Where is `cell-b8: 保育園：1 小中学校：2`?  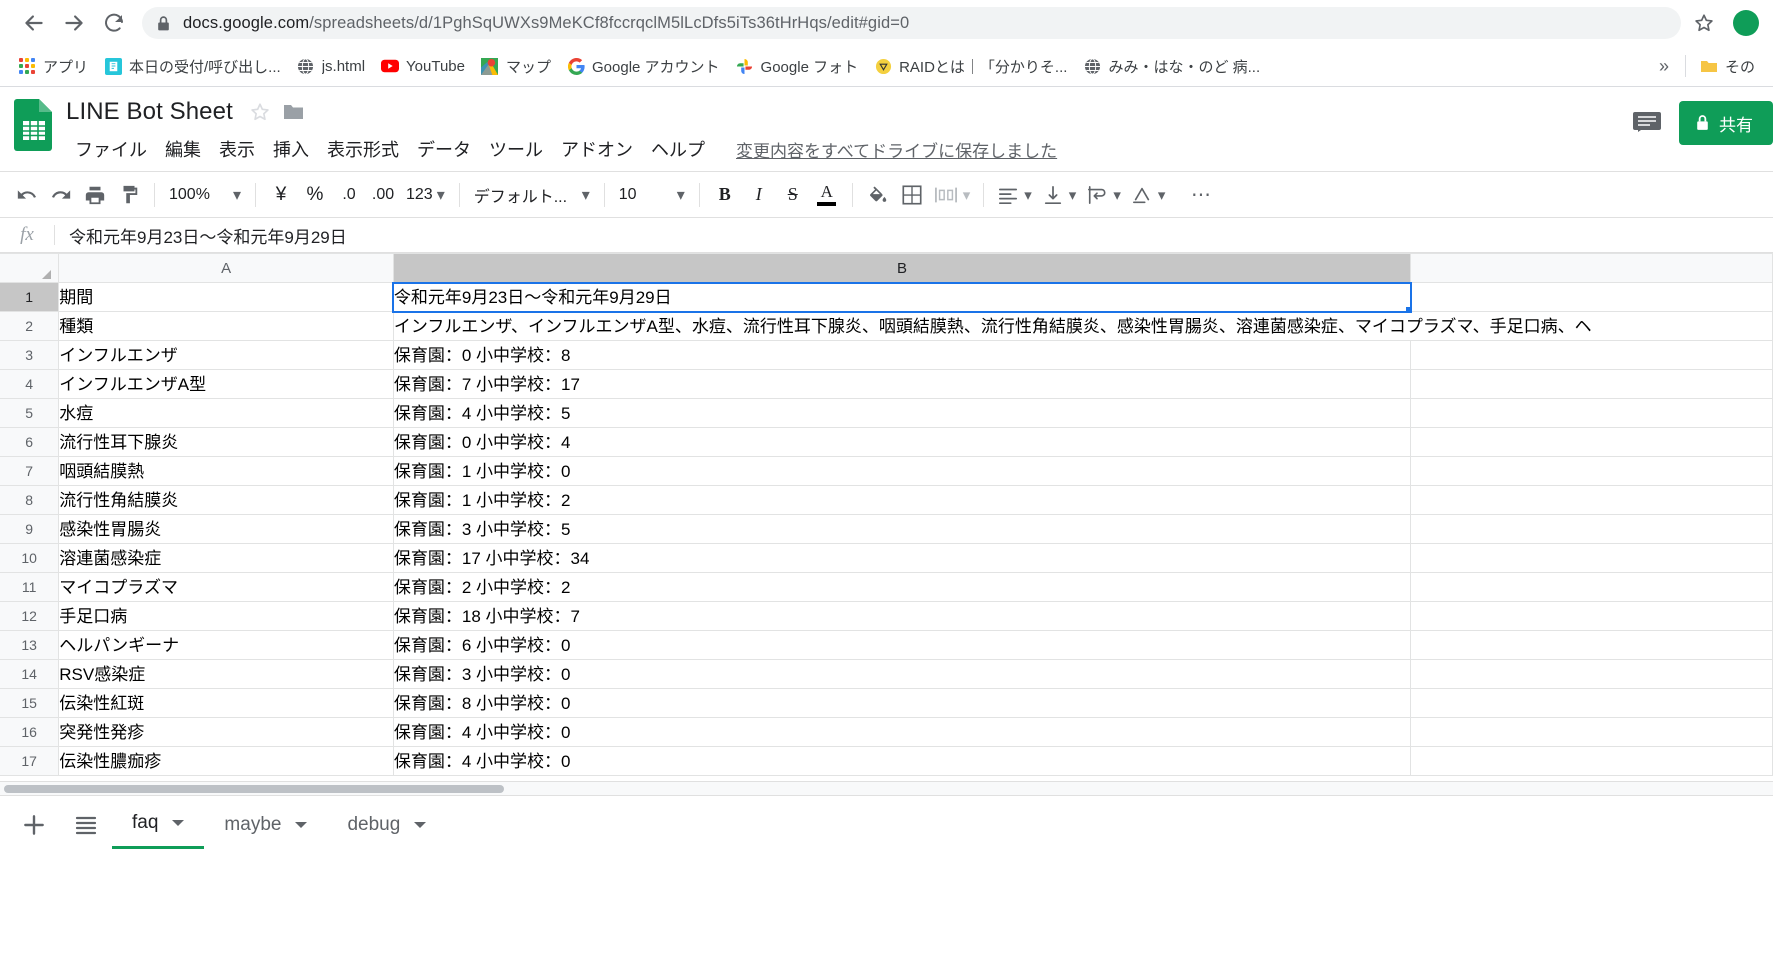
cell-b8: 保育園：1 小中学校：2 is located at coordinates (902, 500).